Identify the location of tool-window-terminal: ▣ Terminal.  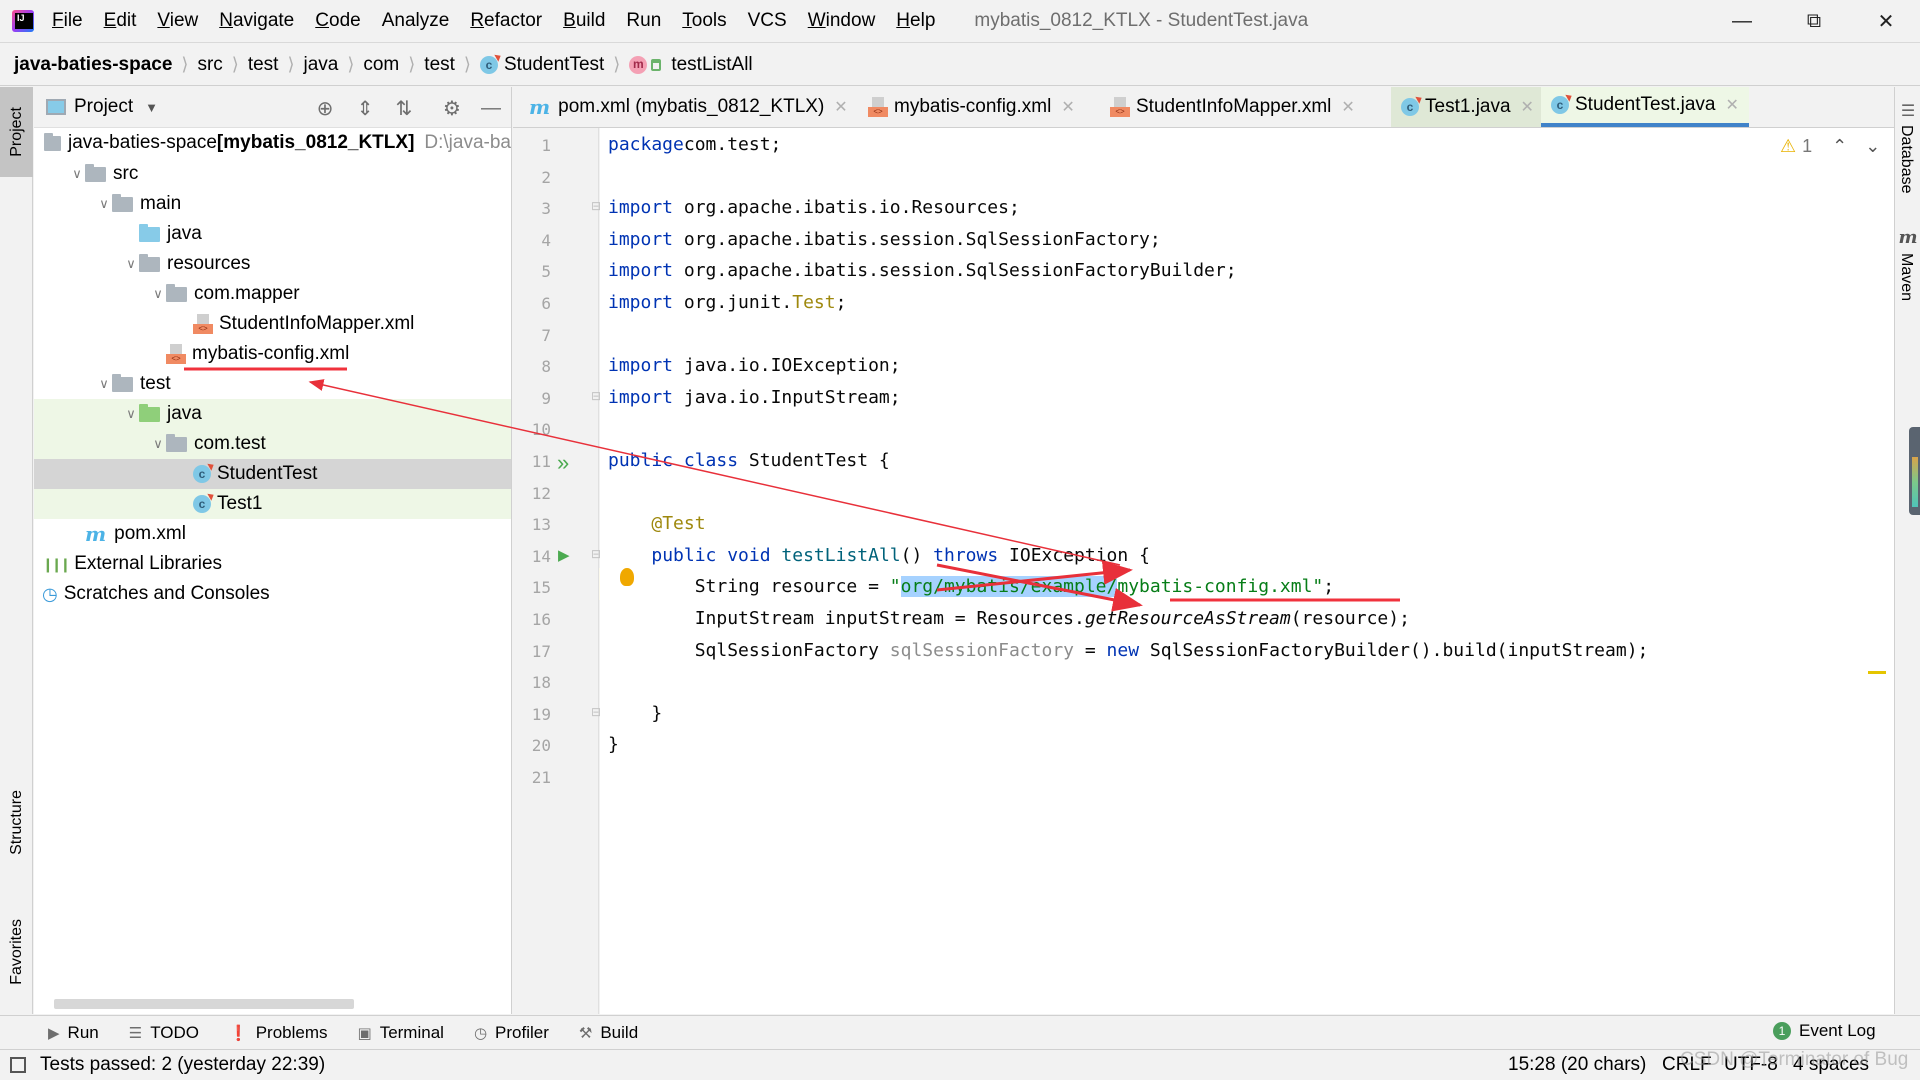
(401, 1033).